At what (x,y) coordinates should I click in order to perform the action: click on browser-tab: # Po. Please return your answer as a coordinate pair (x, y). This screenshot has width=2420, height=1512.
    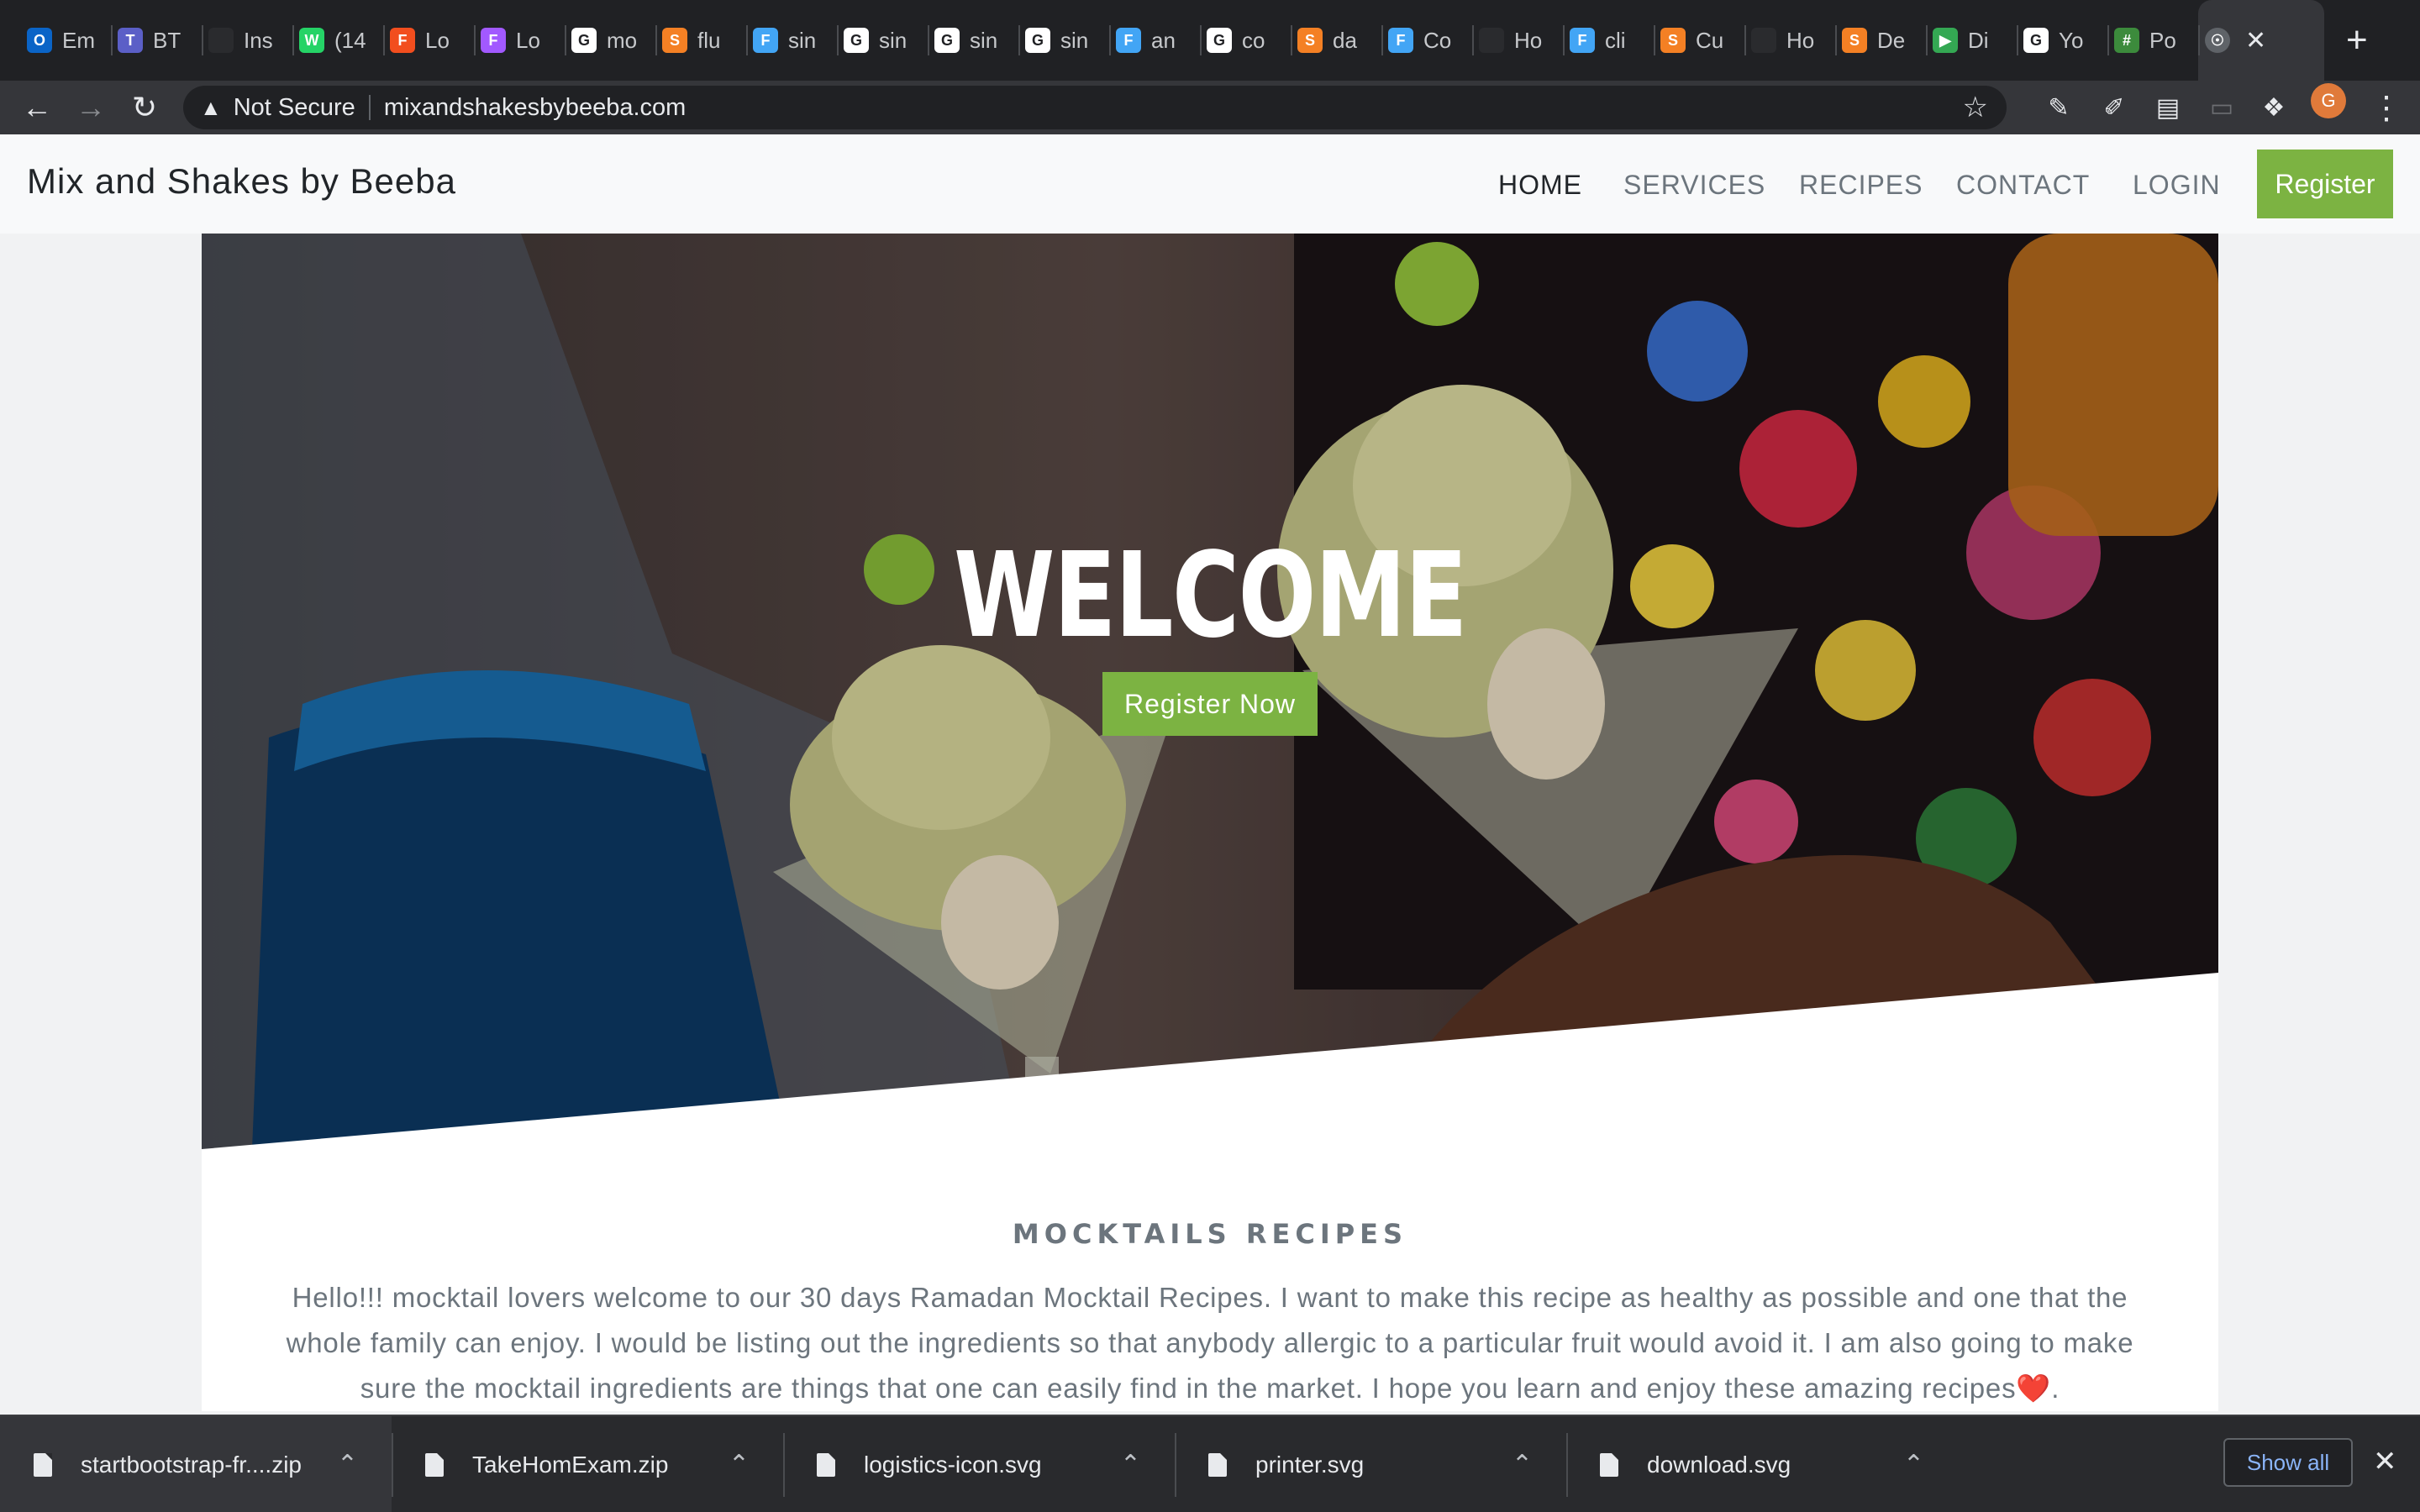
    Looking at the image, I should click on (2152, 40).